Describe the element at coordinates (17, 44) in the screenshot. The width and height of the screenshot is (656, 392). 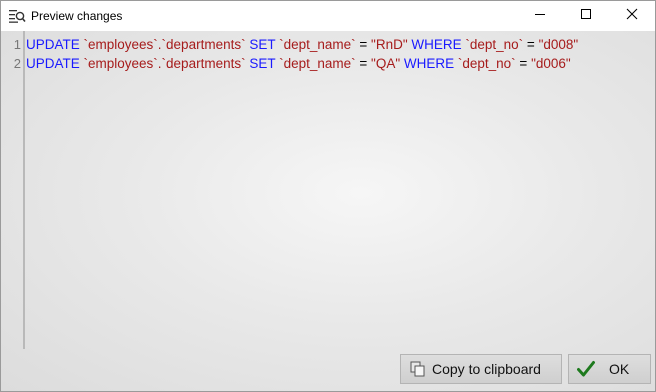
I see `line-number: 1` at that location.